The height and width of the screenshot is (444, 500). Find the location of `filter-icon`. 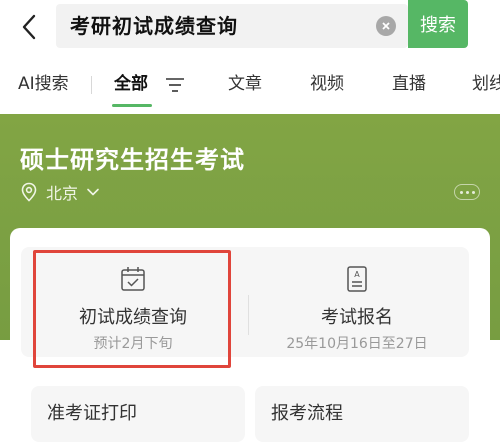

filter-icon is located at coordinates (175, 85).